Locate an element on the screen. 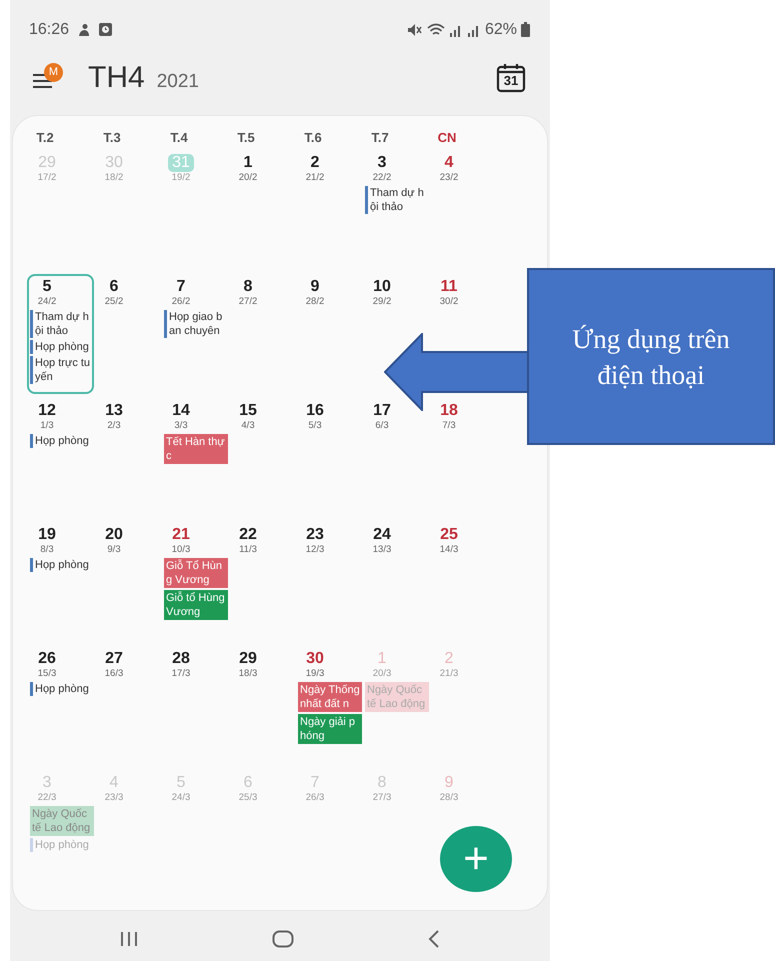 Image resolution: width=775 pixels, height=961 pixels. day-number: 3 is located at coordinates (382, 163).